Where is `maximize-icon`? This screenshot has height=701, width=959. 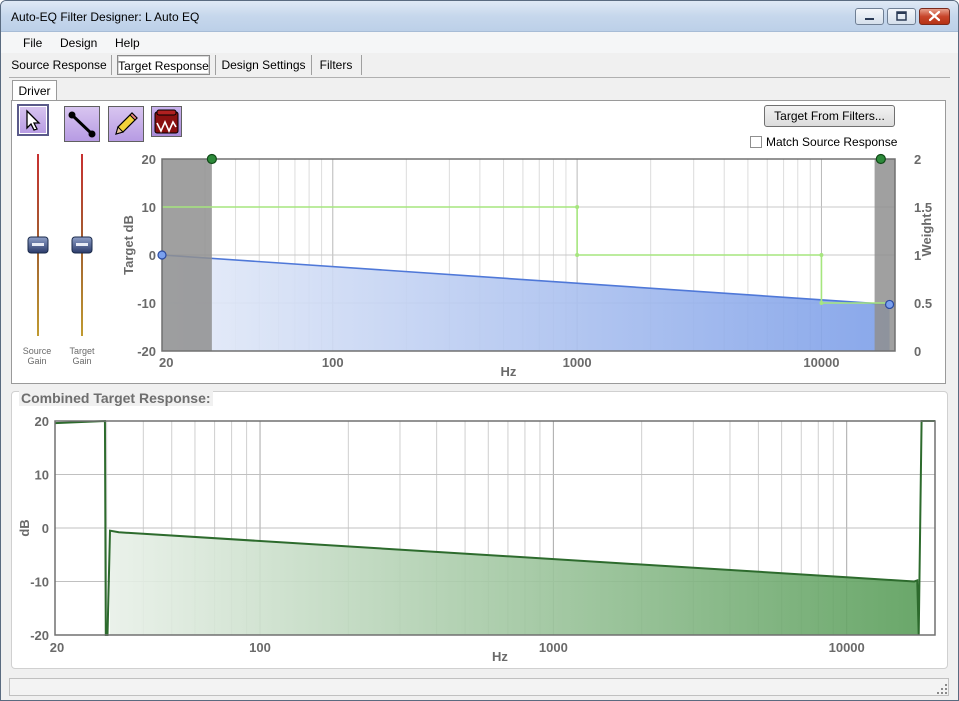
maximize-icon is located at coordinates (901, 16).